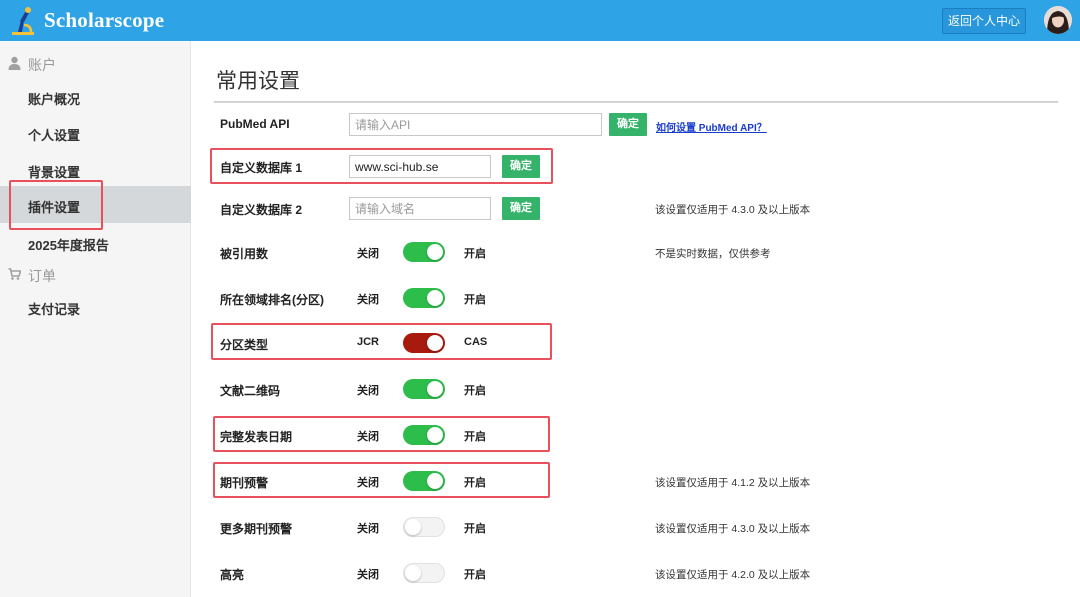 This screenshot has width=1080, height=597. I want to click on title-divider, so click(636, 102).